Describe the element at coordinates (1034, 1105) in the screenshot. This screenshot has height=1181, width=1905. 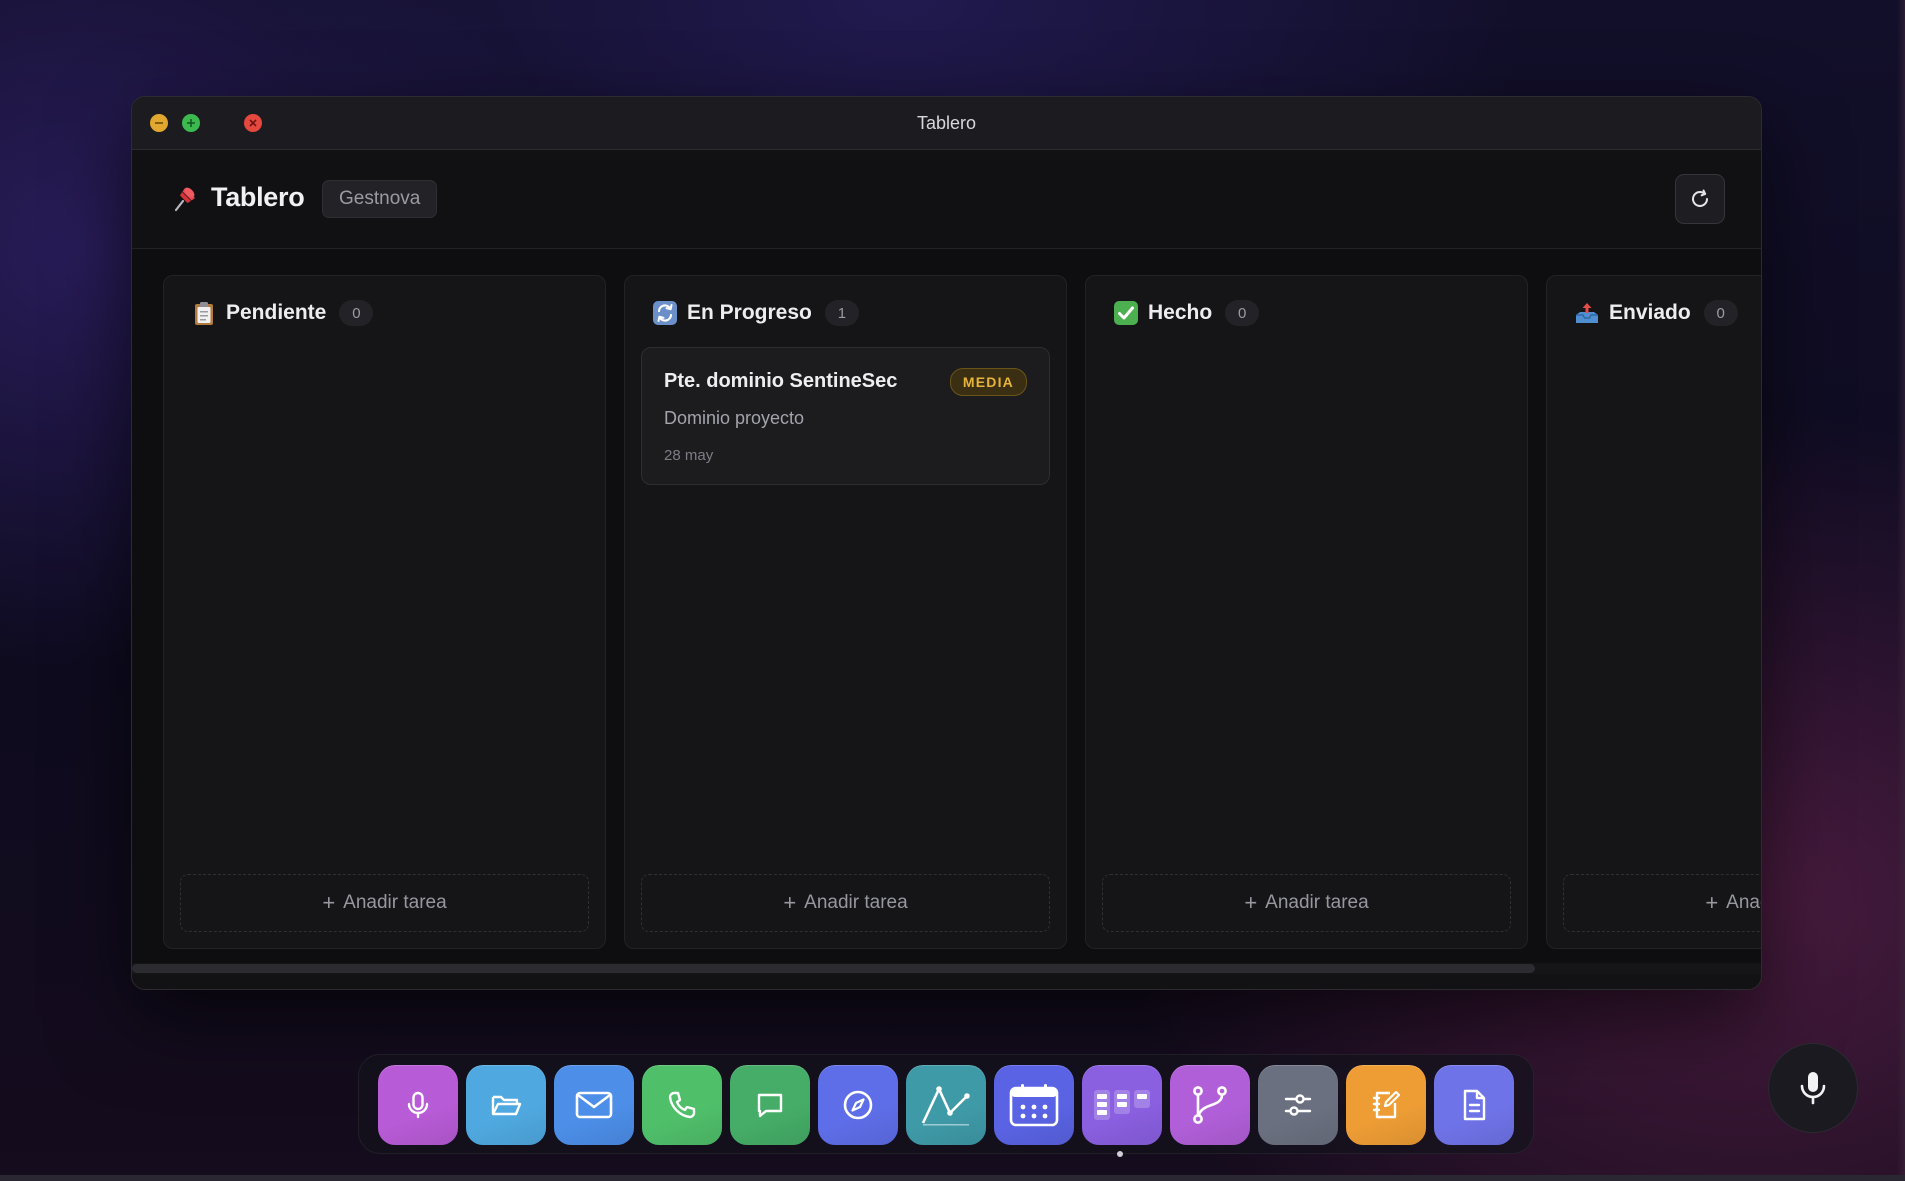
I see `calendar-icon` at that location.